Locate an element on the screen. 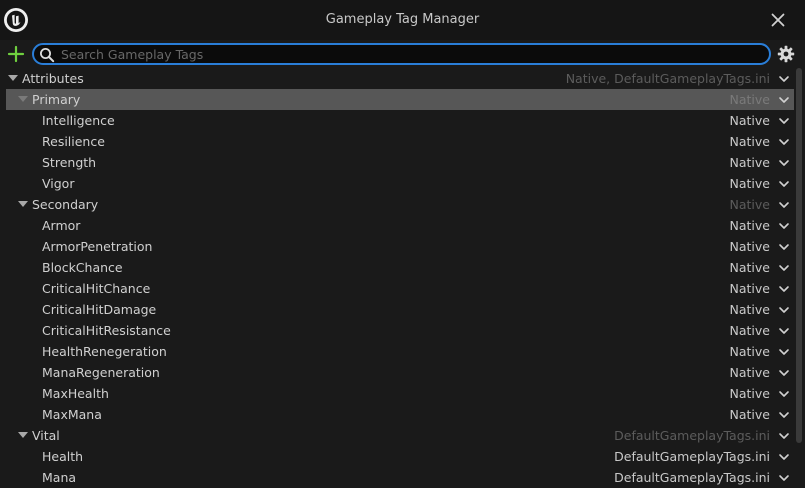  tag-label: Attributes is located at coordinates (53, 78).